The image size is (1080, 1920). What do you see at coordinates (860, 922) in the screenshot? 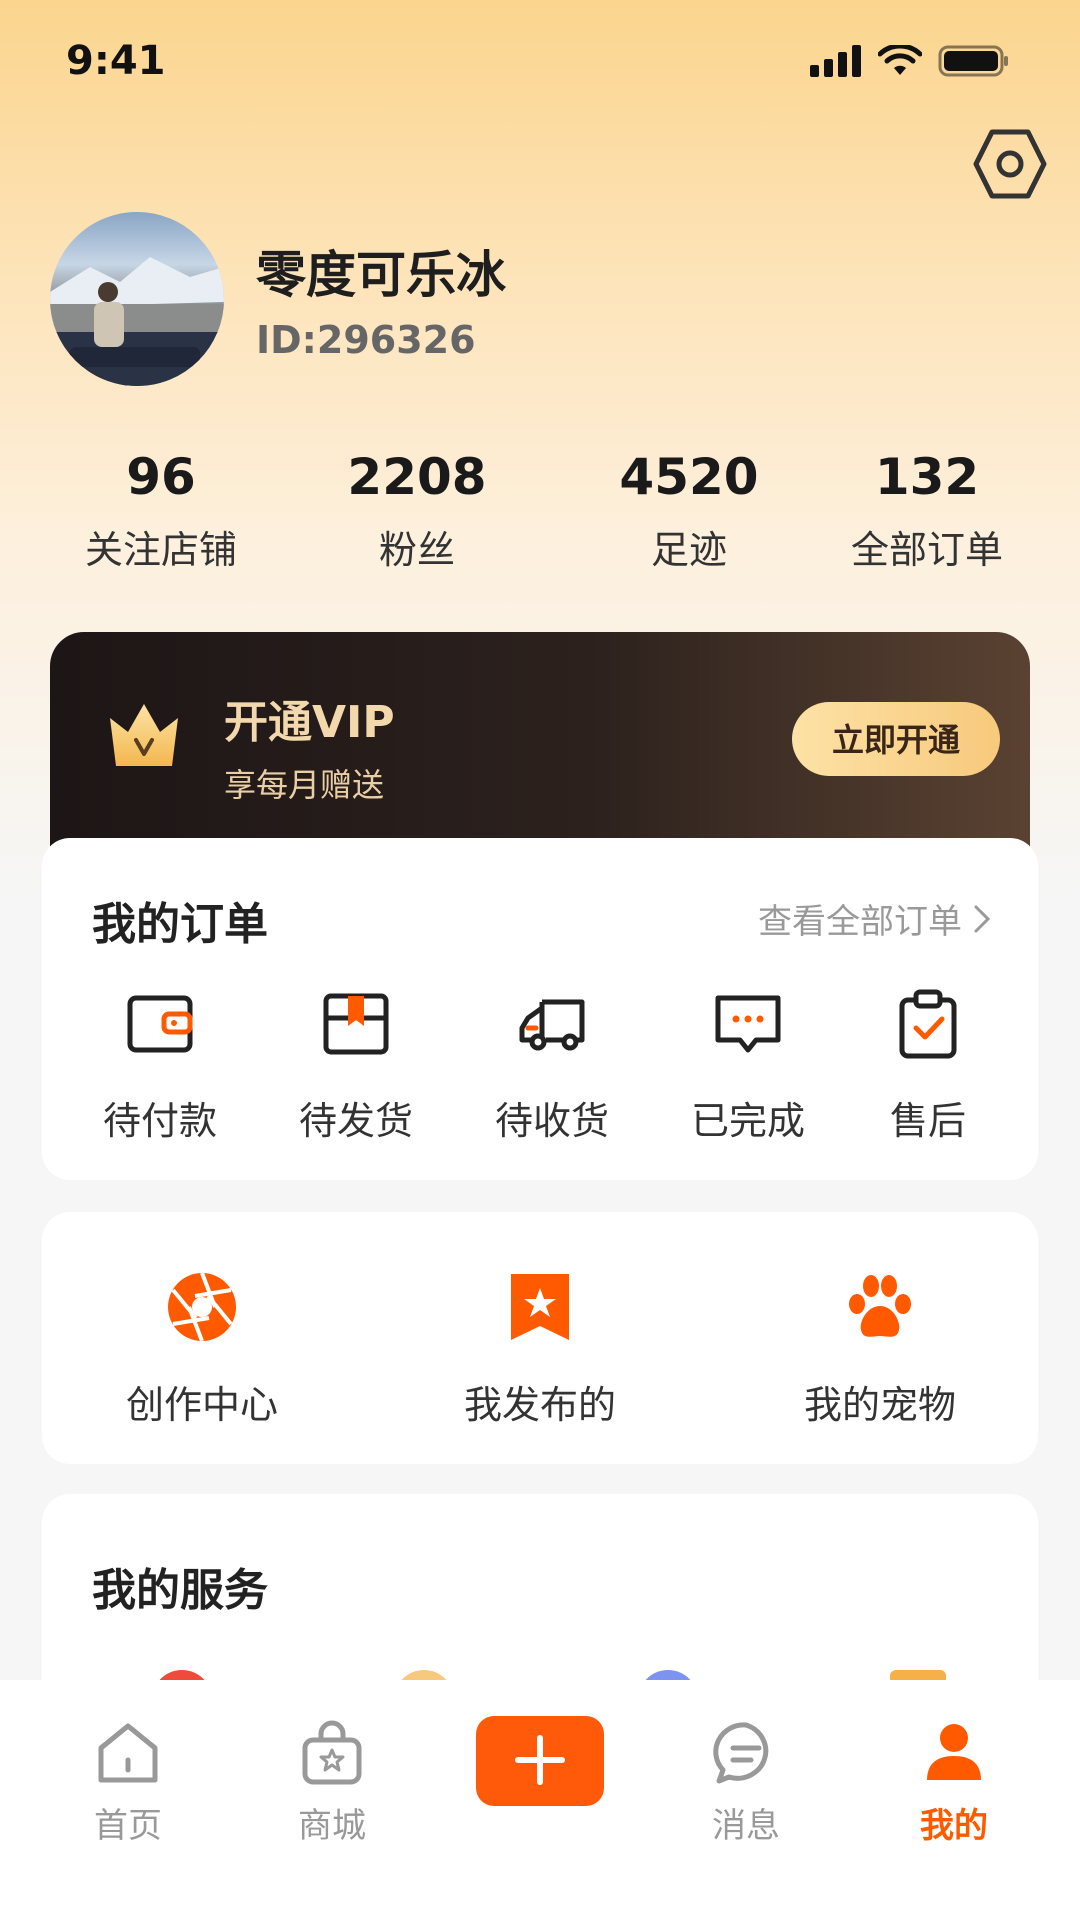
I see `see-all-label: 查看全部订单` at bounding box center [860, 922].